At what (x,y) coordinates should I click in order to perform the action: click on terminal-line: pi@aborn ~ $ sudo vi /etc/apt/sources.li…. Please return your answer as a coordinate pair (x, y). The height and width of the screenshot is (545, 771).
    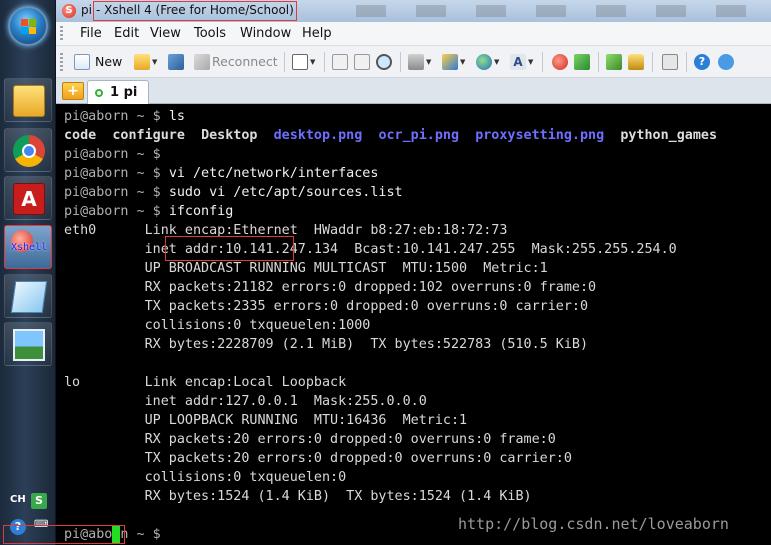
    Looking at the image, I should click on (390, 192).